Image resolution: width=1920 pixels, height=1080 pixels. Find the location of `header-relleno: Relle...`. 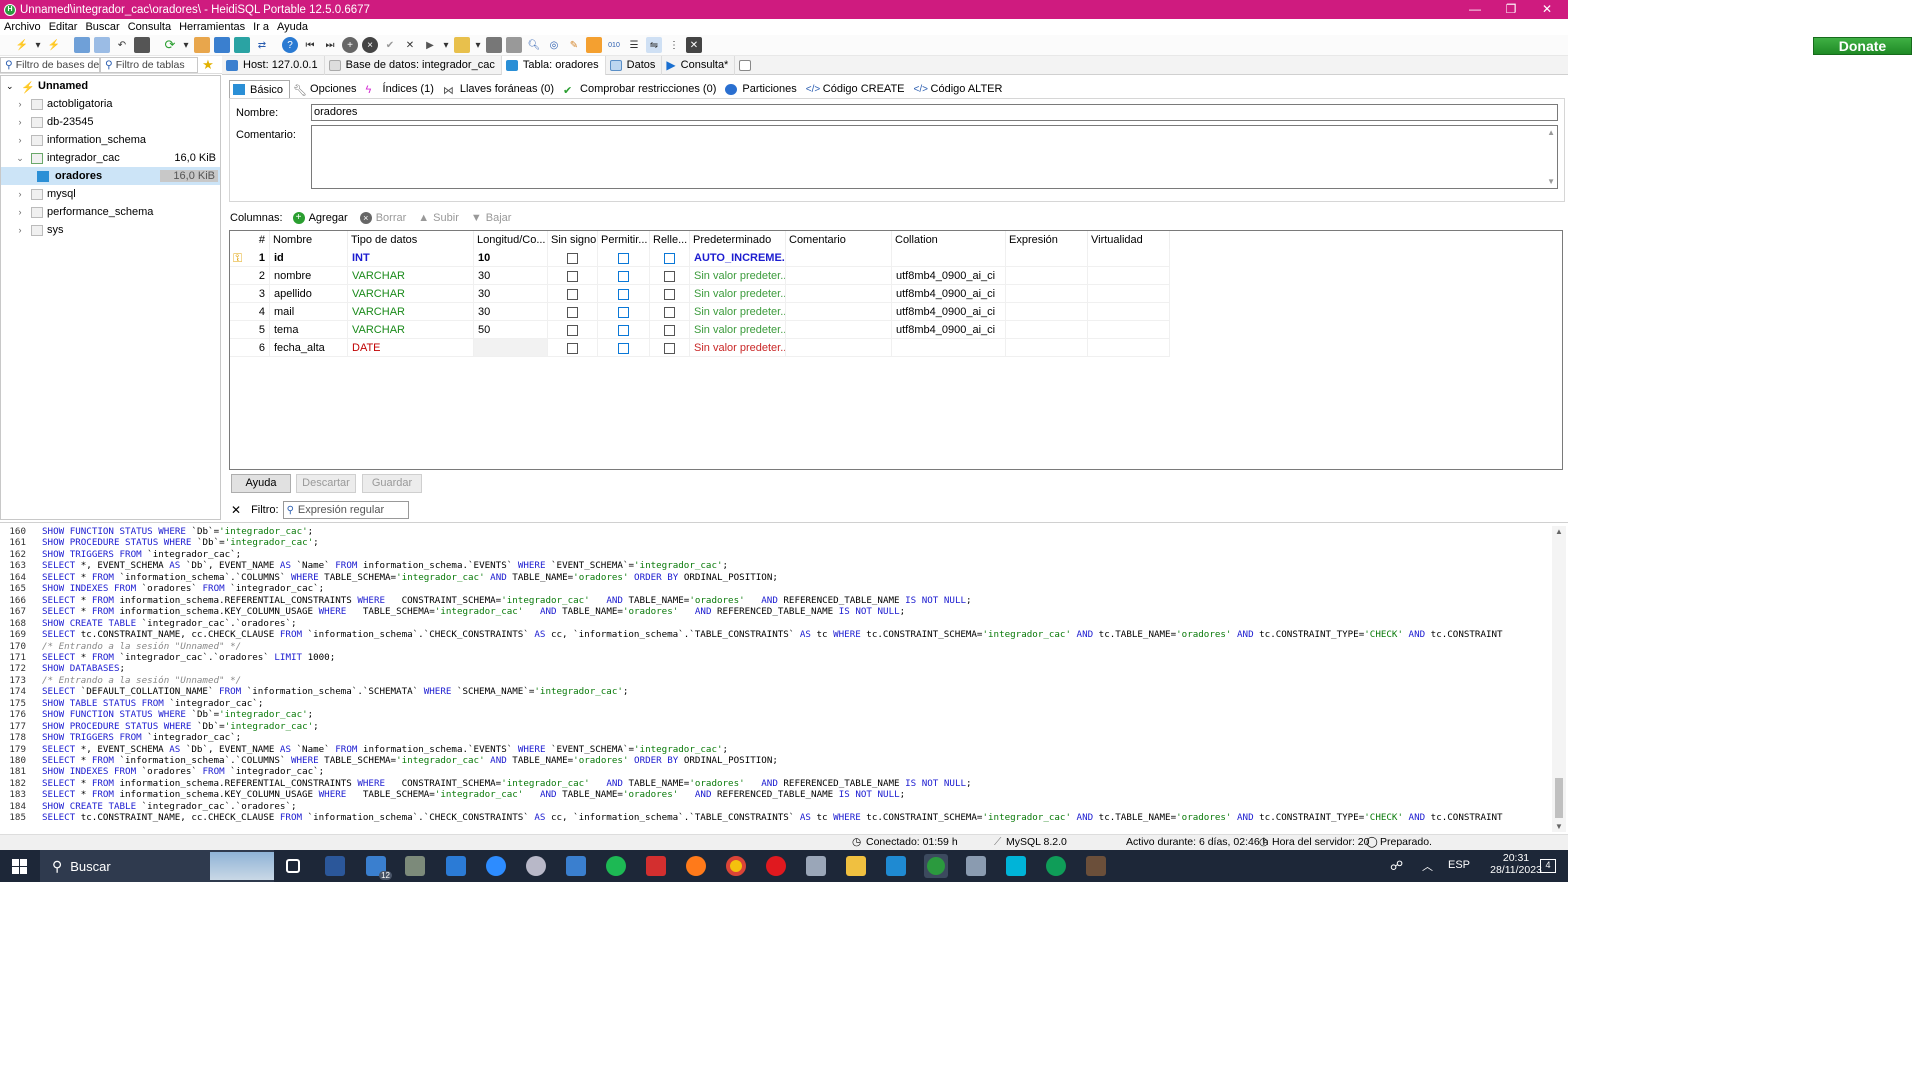

header-relleno: Relle... is located at coordinates (670, 240).